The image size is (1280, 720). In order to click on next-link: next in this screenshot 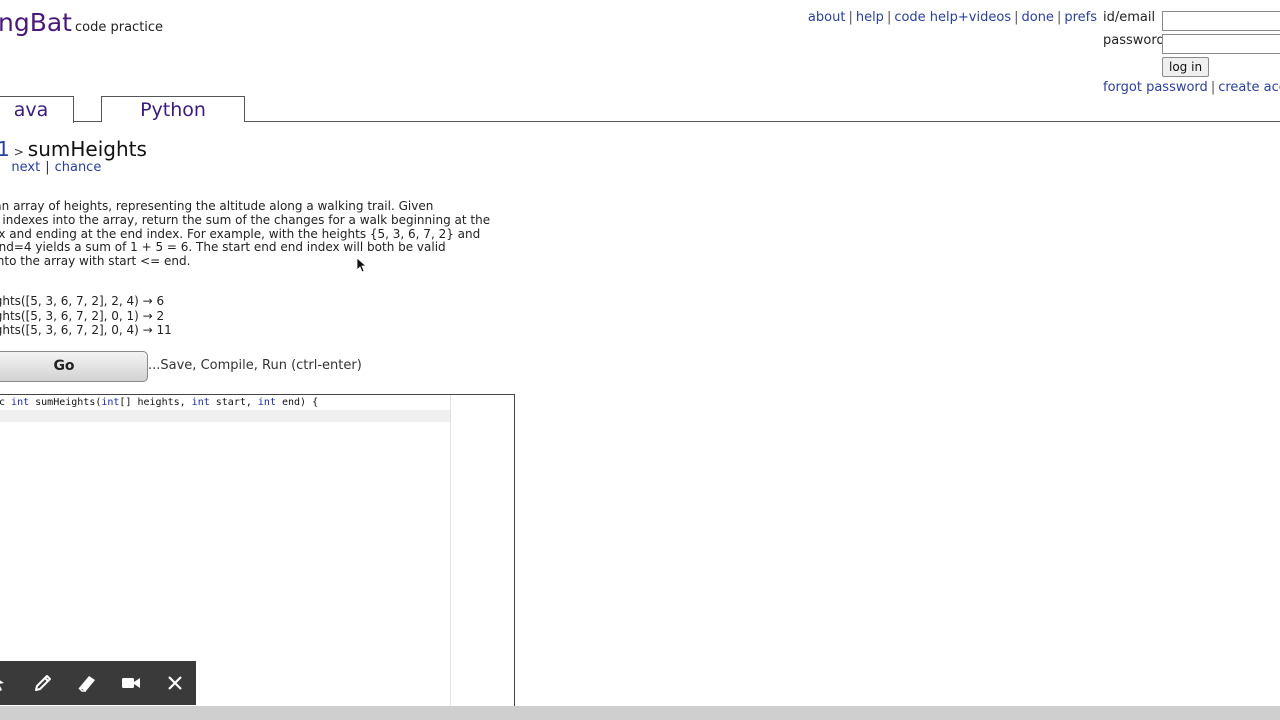, I will do `click(25, 167)`.